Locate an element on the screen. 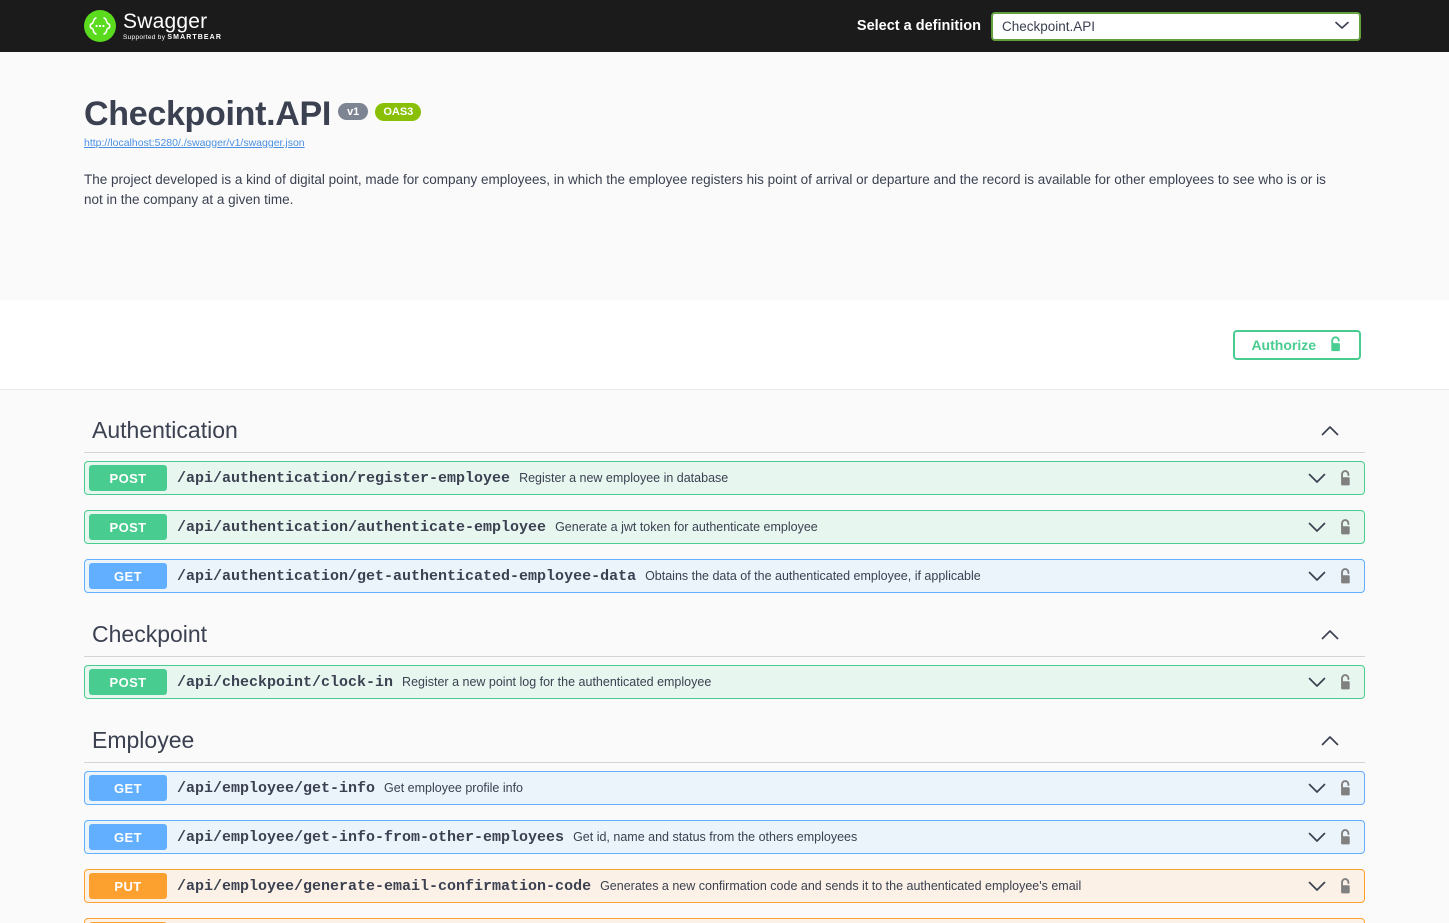  version-badge: v1 is located at coordinates (353, 111).